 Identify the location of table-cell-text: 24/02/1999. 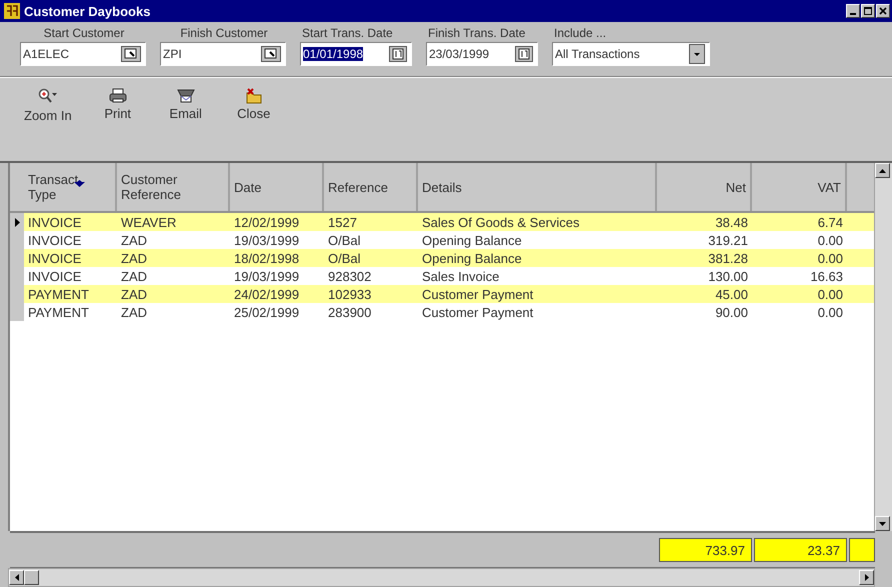
(266, 294).